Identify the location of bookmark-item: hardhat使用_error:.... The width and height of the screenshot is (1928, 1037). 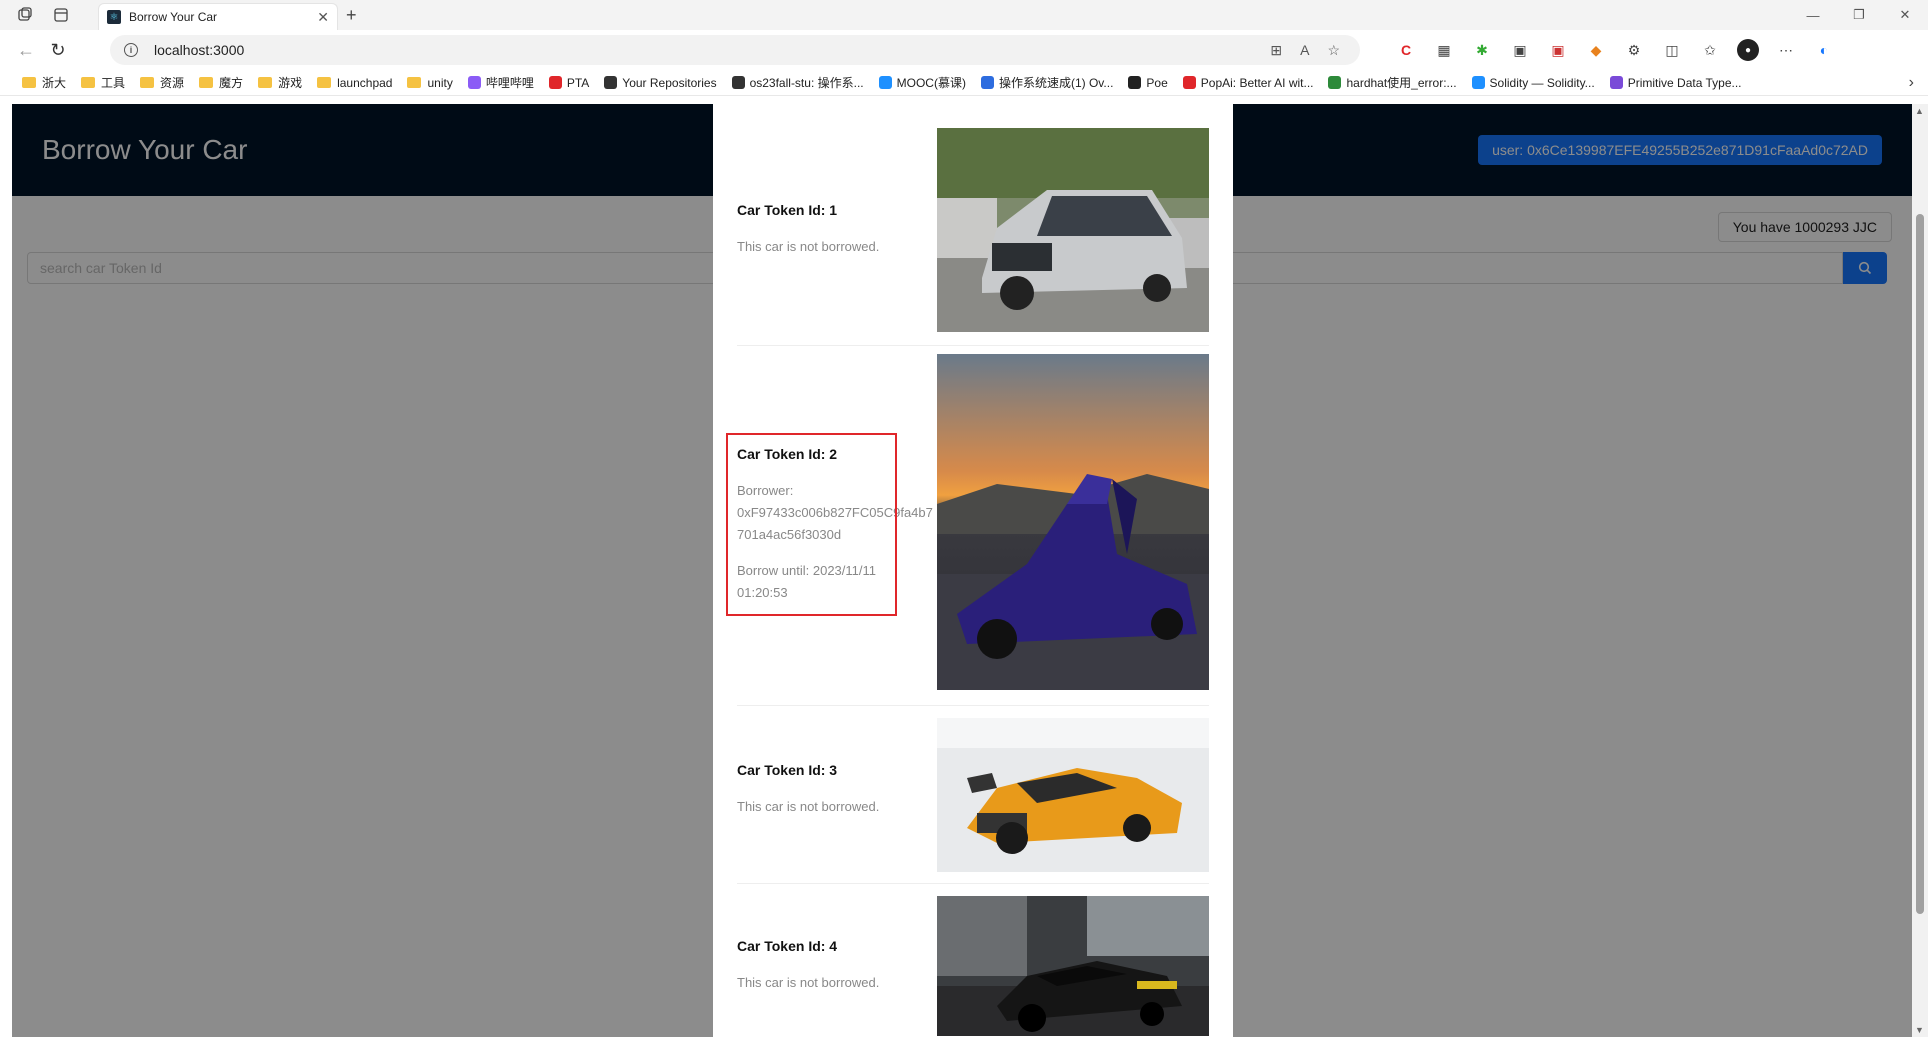
(1392, 82).